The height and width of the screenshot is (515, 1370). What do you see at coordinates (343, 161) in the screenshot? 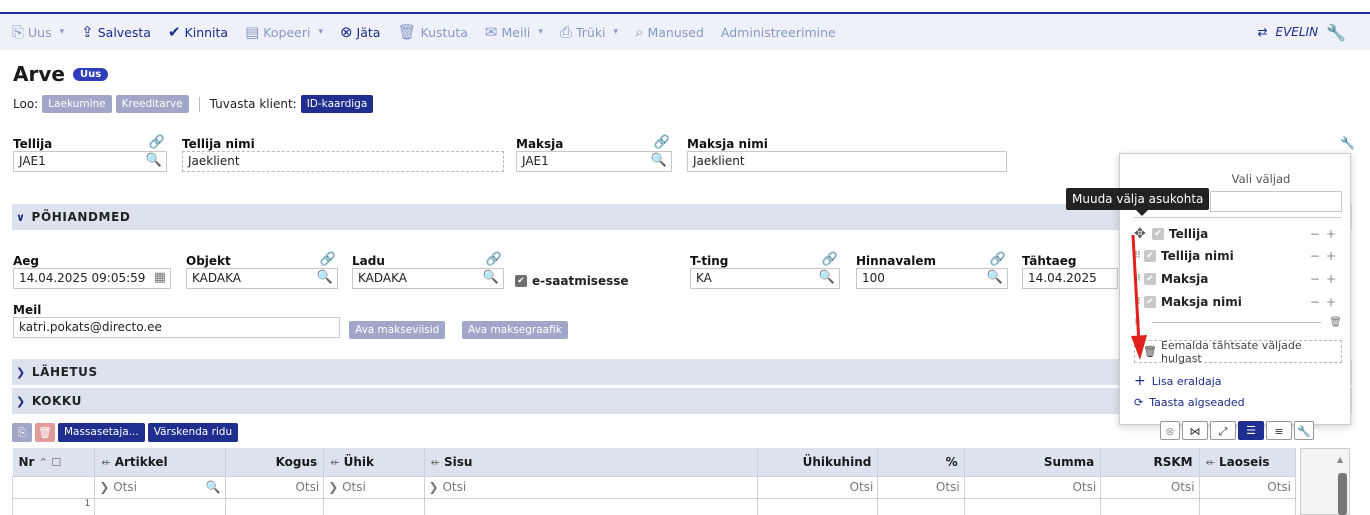
I see `tellija-nimi-input: Jaeklient` at bounding box center [343, 161].